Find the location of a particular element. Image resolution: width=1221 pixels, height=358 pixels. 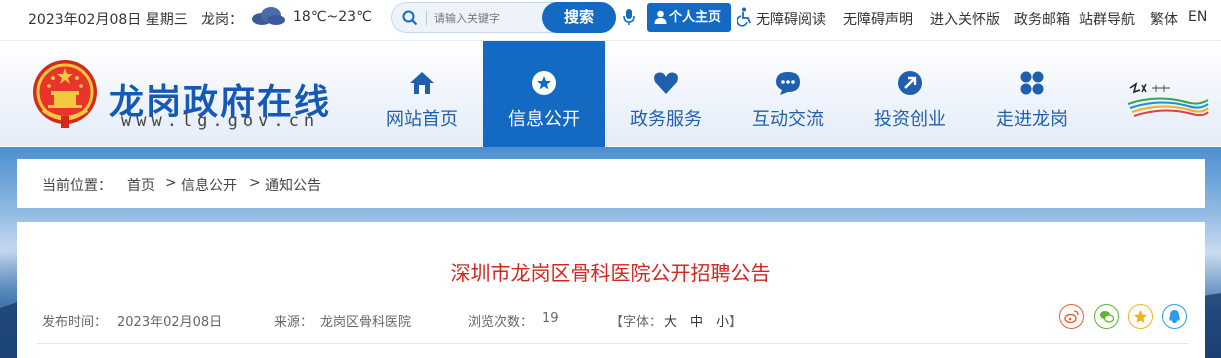

gov-mailbox-link: 政务邮箱 is located at coordinates (1042, 19).